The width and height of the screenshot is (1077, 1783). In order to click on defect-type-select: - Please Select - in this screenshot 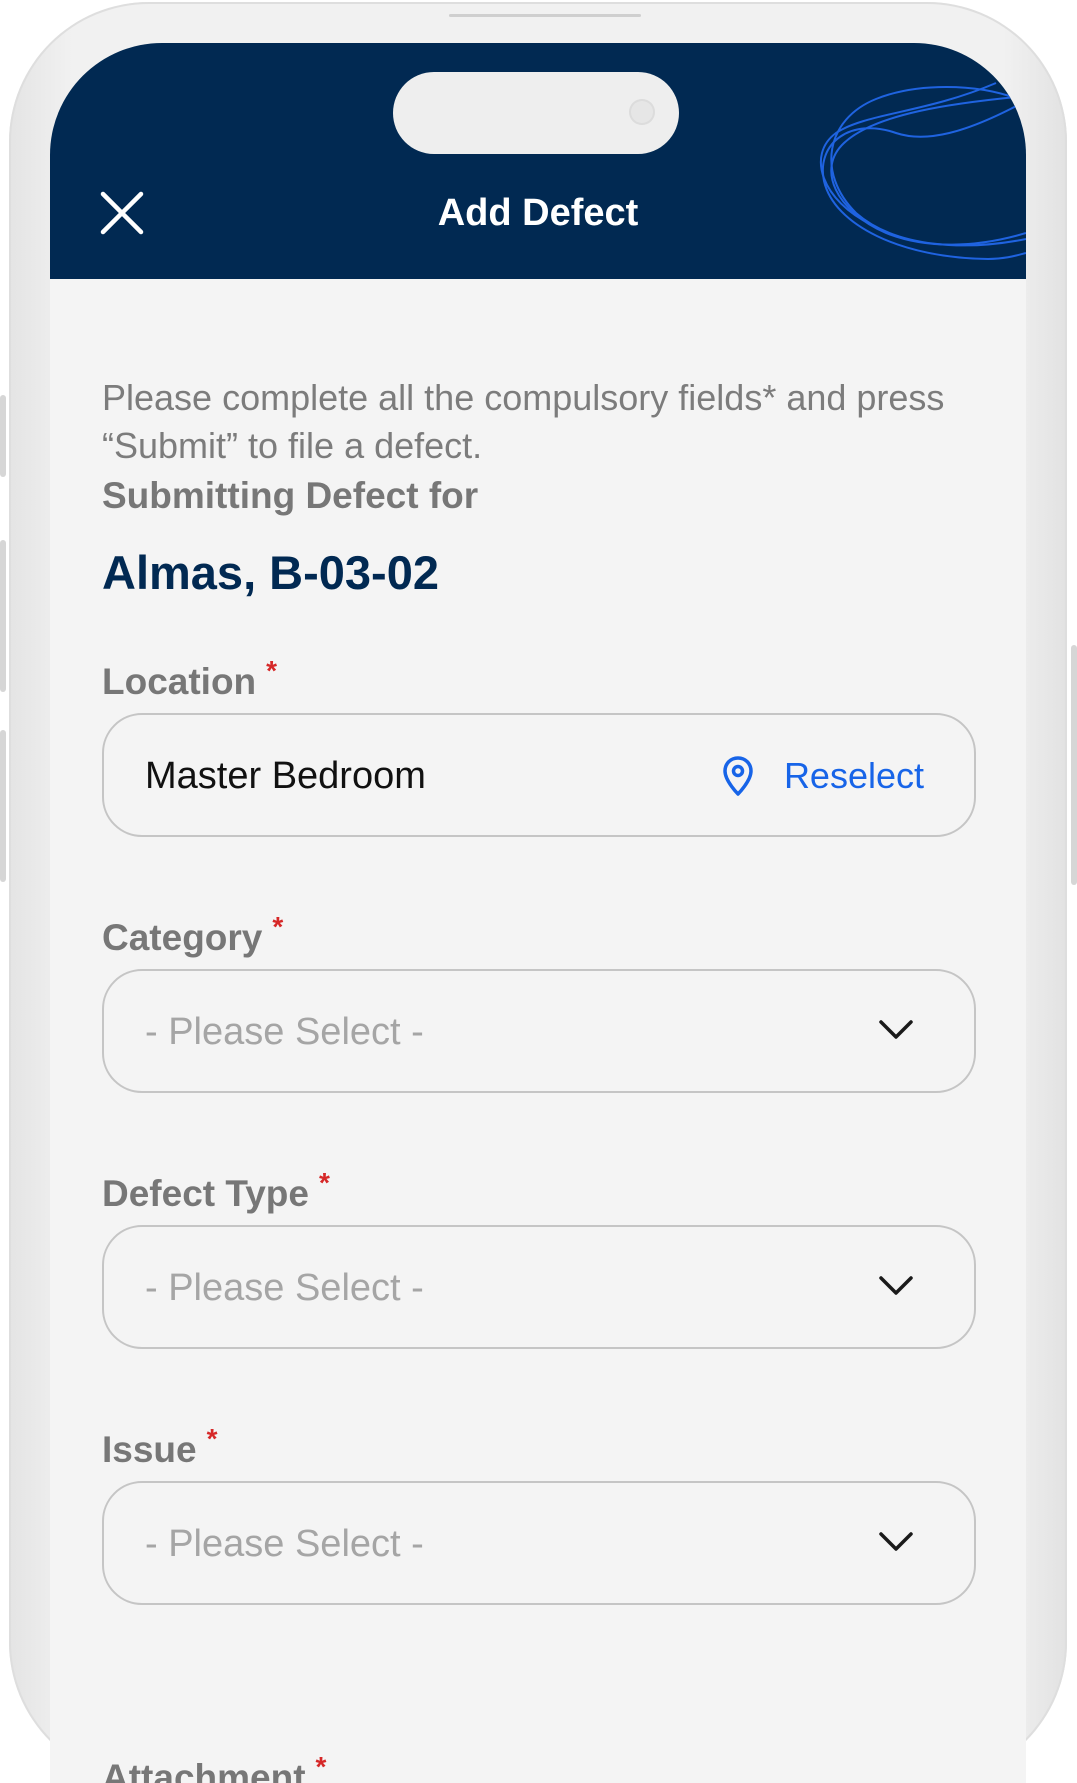, I will do `click(539, 1287)`.